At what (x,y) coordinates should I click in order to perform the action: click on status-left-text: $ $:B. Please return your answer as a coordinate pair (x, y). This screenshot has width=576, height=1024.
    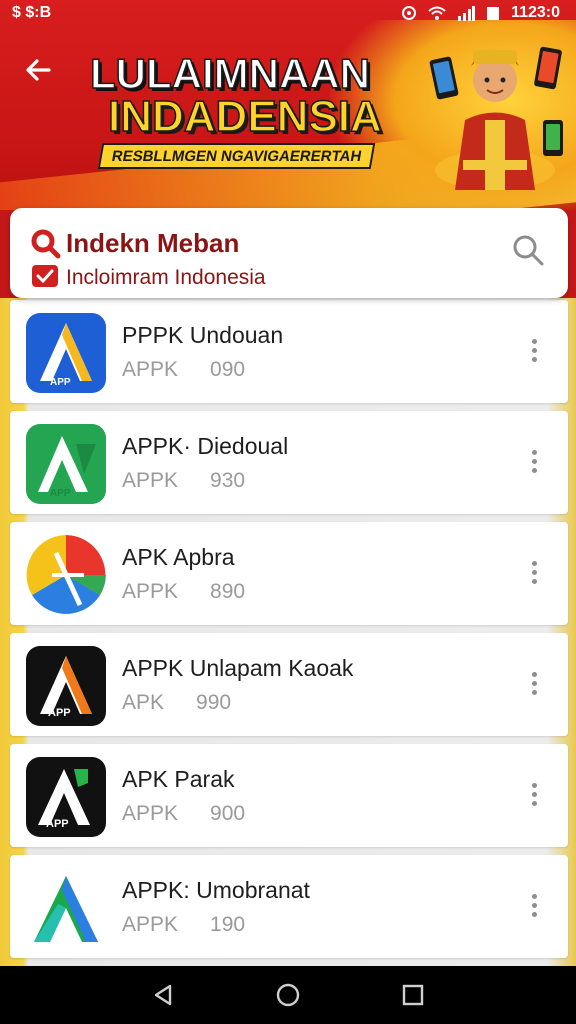
    Looking at the image, I should click on (32, 12).